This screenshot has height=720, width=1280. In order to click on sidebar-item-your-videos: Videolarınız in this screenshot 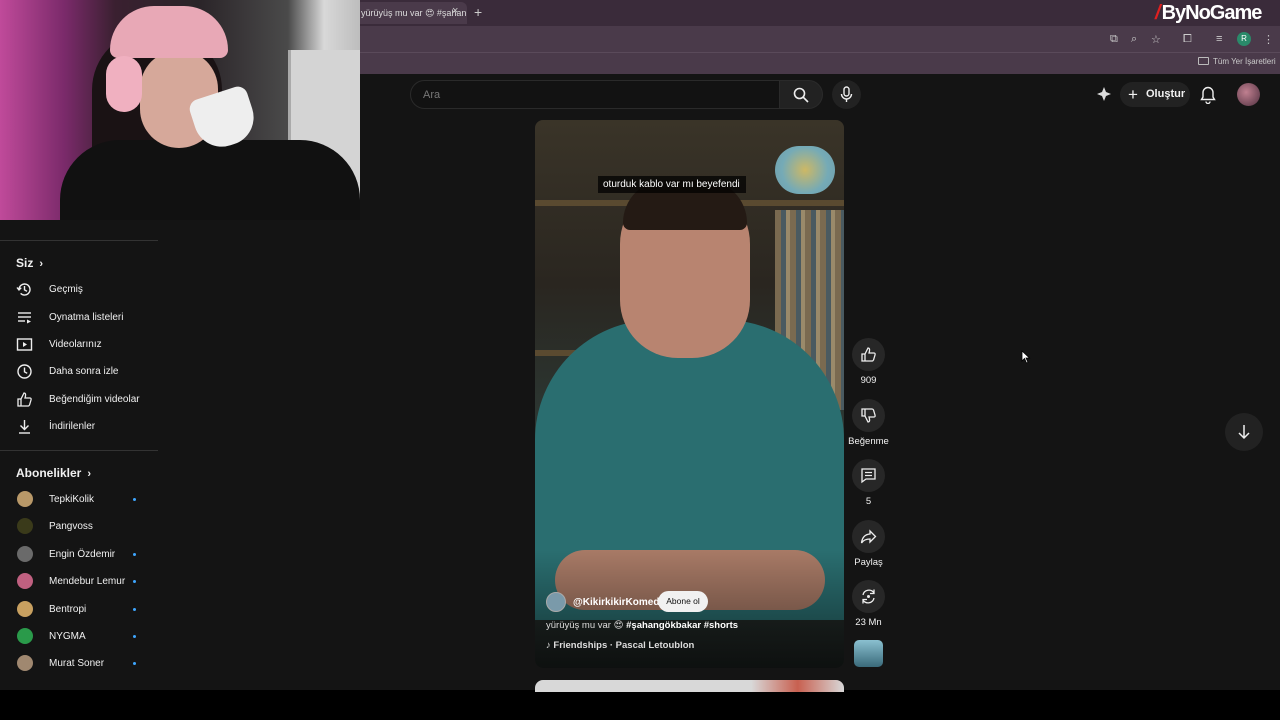, I will do `click(79, 344)`.